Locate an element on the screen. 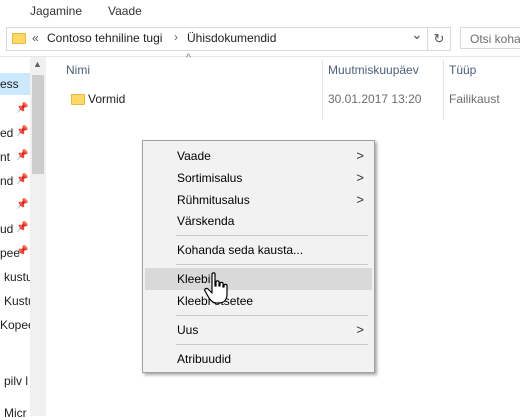 This screenshot has width=520, height=420. nav-item-2: ed is located at coordinates (6, 133).